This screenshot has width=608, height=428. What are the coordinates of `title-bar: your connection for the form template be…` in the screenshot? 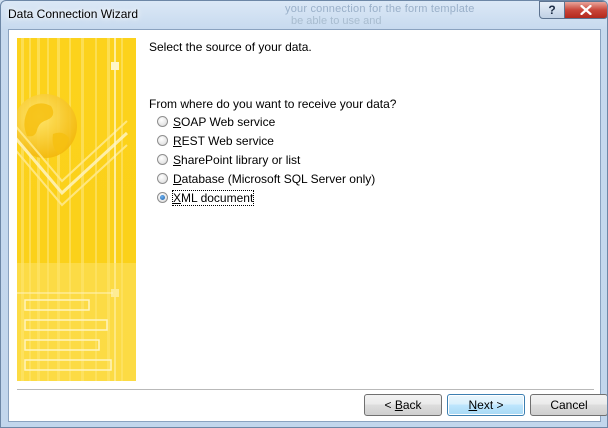 It's located at (304, 15).